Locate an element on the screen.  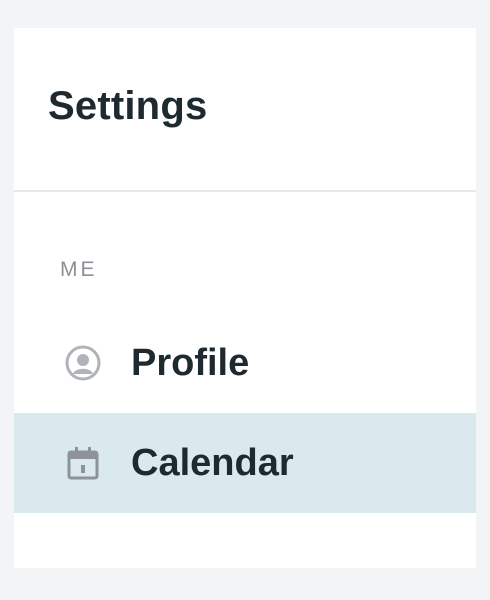
user-circle-icon is located at coordinates (83, 363).